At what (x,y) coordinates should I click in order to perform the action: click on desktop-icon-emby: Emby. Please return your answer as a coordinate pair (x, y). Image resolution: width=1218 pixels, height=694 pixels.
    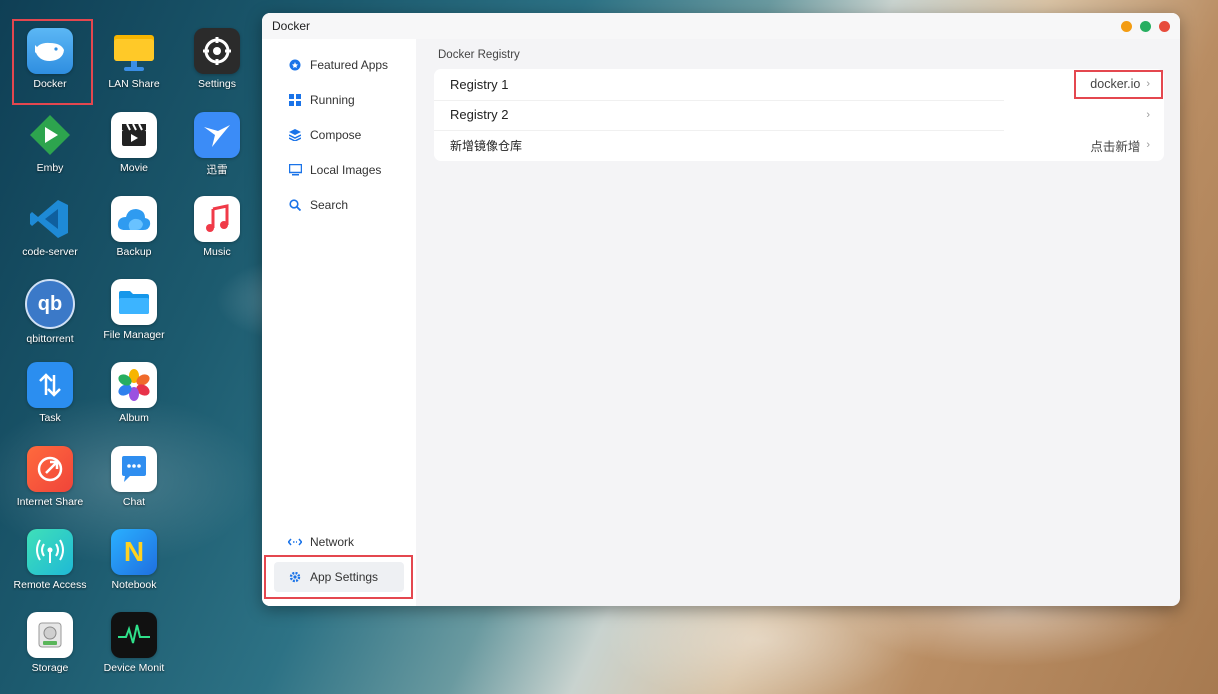
    Looking at the image, I should click on (50, 146).